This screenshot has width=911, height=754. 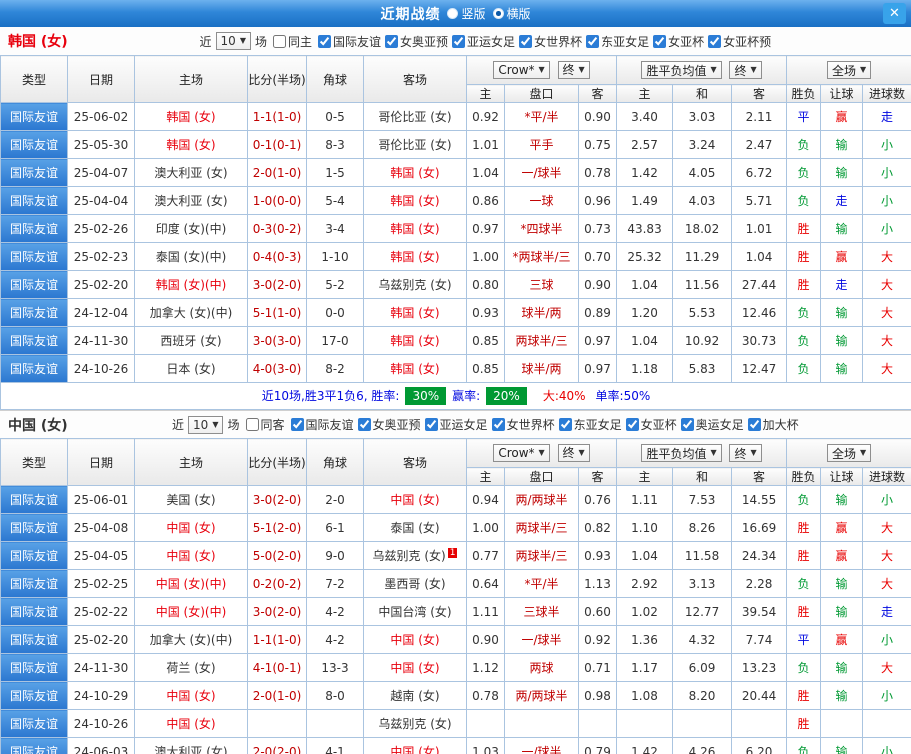 What do you see at coordinates (759, 368) in the screenshot?
I see `avg-away-odds: 12.47` at bounding box center [759, 368].